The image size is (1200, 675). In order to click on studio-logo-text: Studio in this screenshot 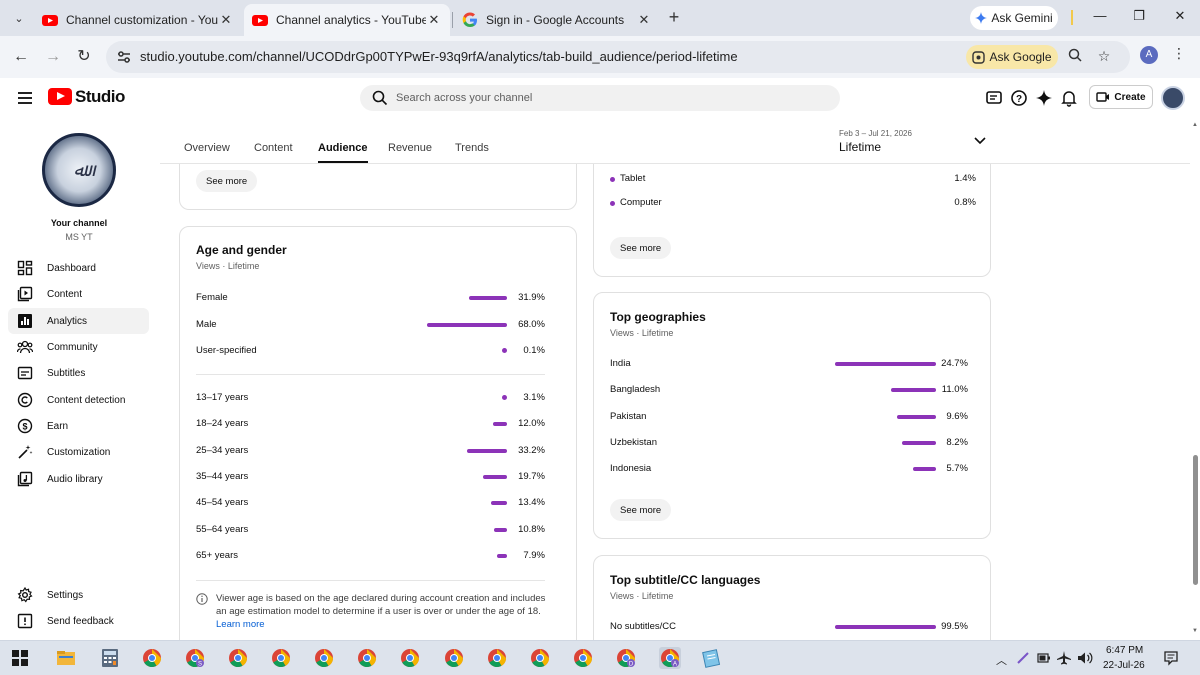, I will do `click(100, 97)`.